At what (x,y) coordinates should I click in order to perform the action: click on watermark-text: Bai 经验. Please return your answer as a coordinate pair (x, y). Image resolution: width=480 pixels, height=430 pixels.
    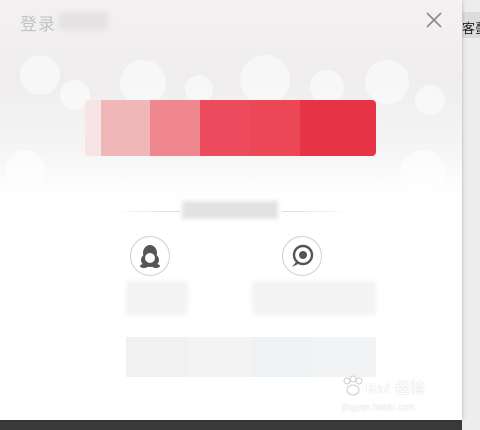
    Looking at the image, I should click on (396, 388).